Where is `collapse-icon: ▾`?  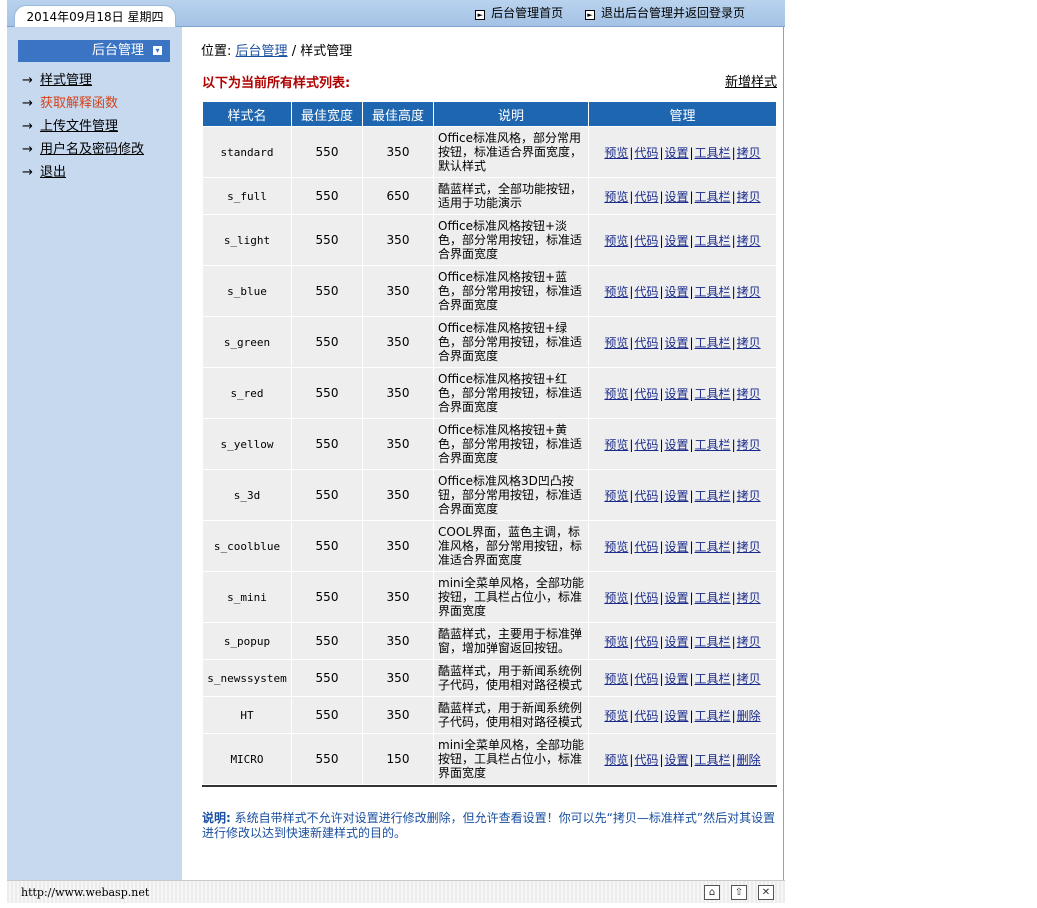 collapse-icon: ▾ is located at coordinates (157, 50).